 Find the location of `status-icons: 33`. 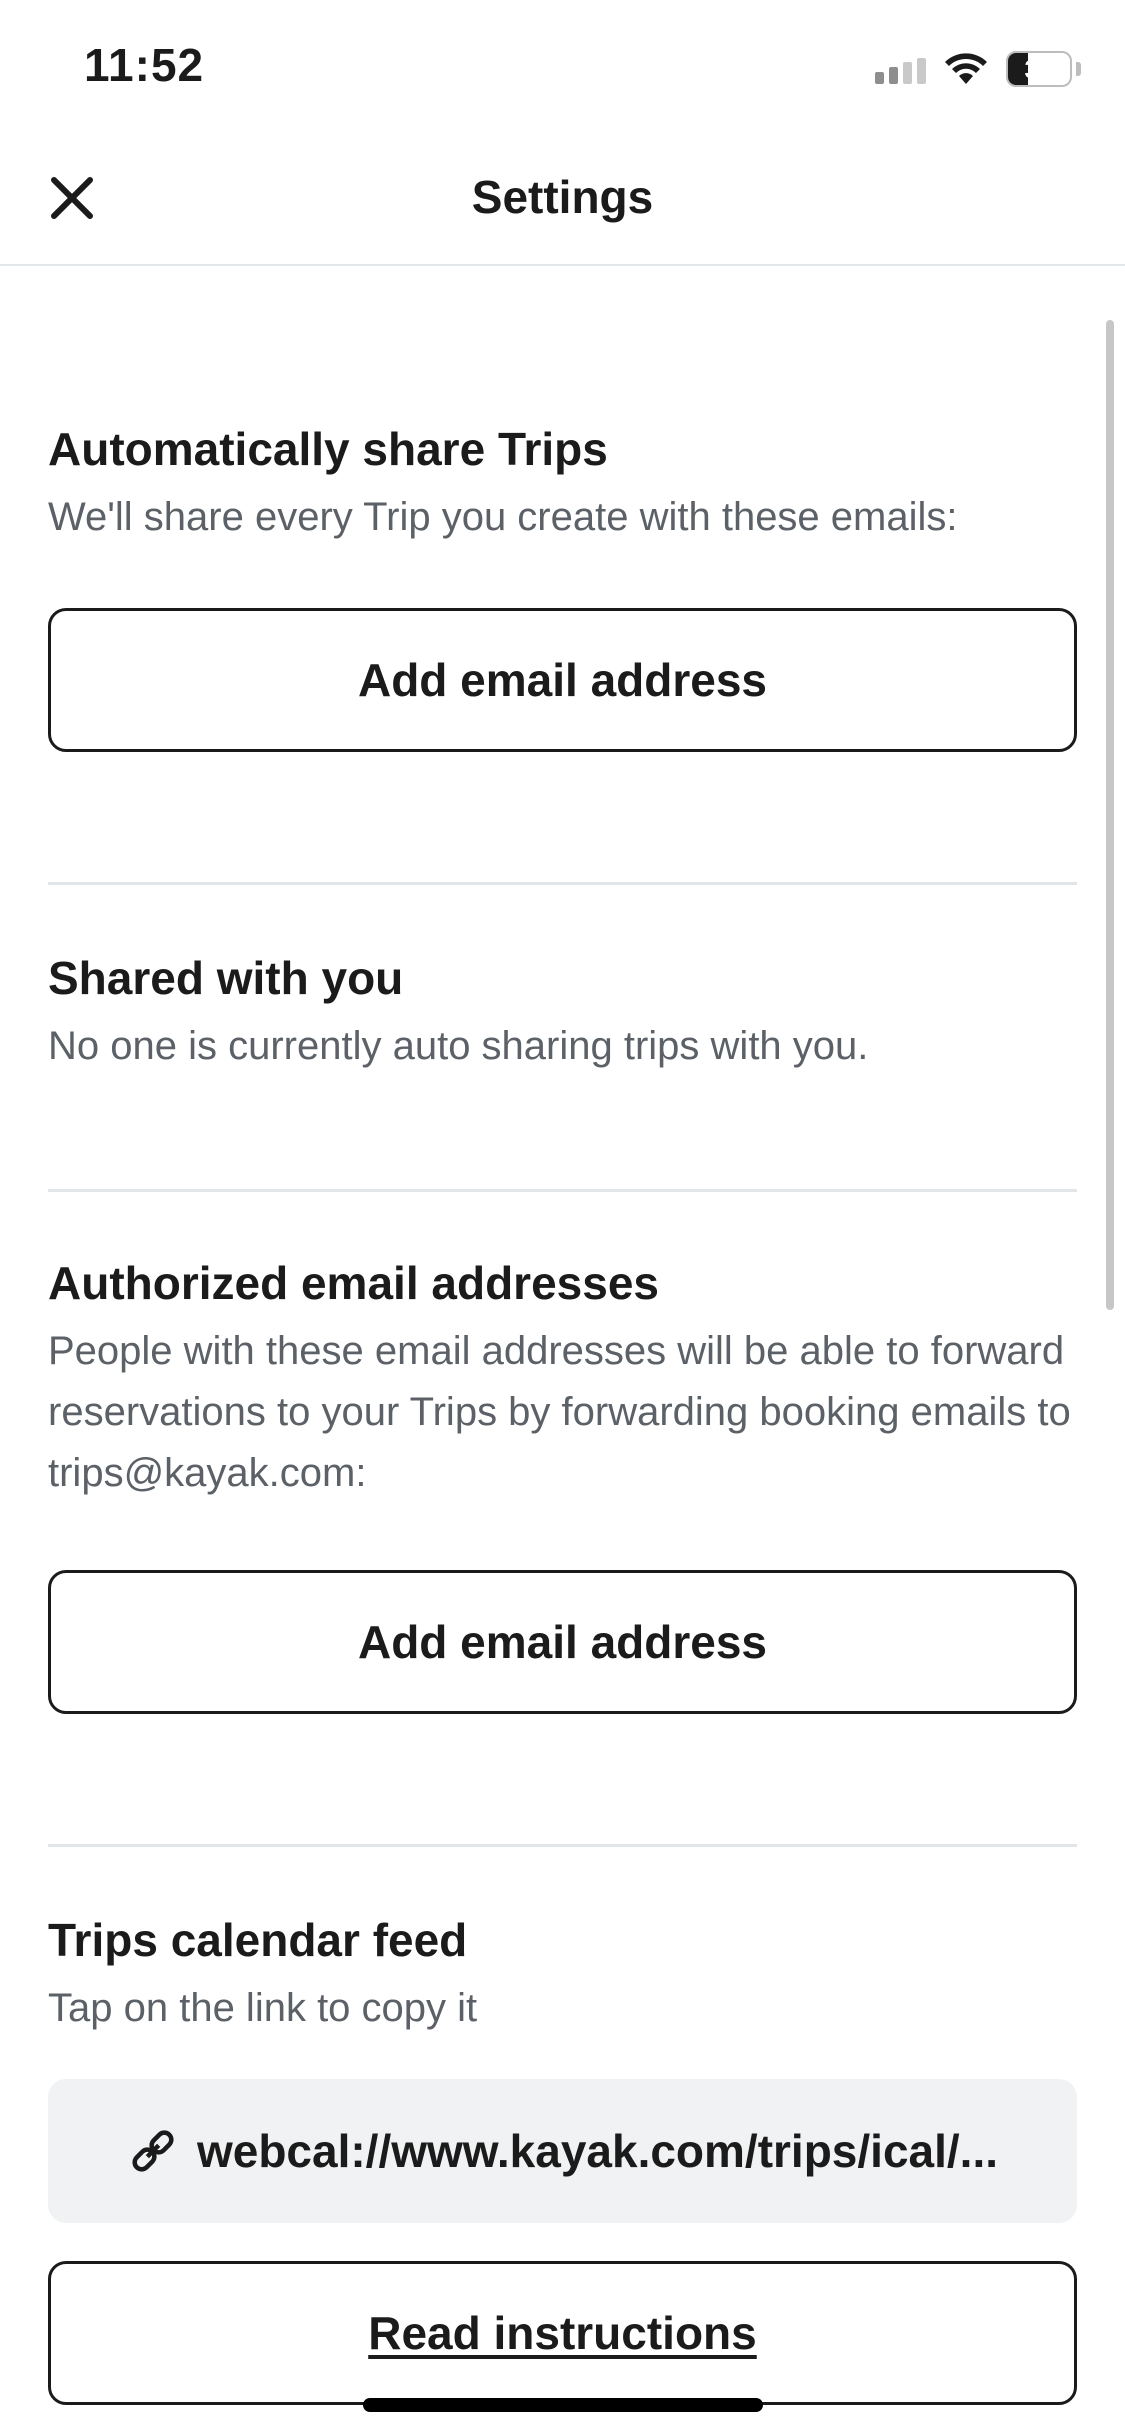

status-icons: 33 is located at coordinates (978, 69).